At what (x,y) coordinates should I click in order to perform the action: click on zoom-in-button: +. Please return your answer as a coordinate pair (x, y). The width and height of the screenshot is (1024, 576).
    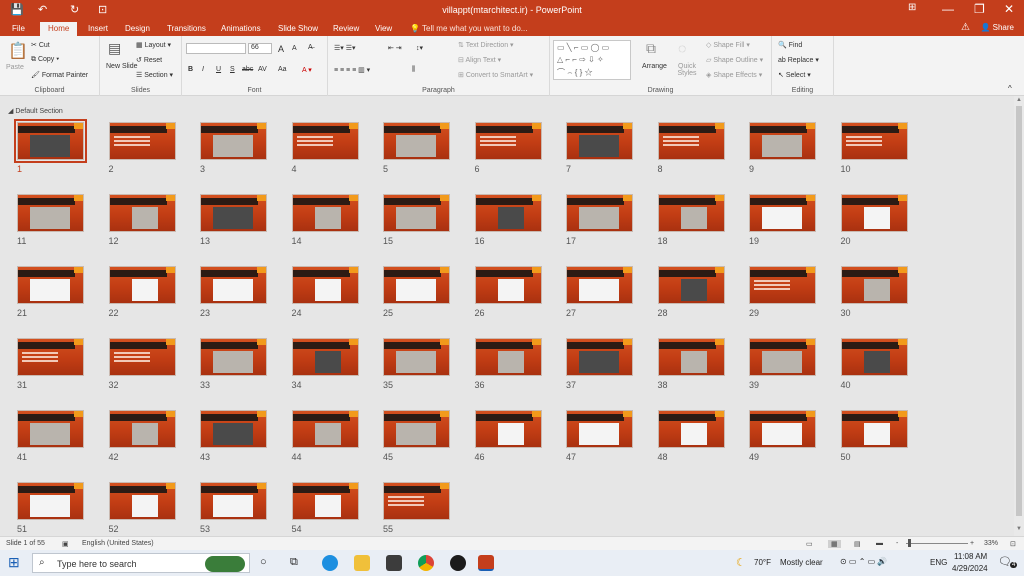
    Looking at the image, I should click on (972, 543).